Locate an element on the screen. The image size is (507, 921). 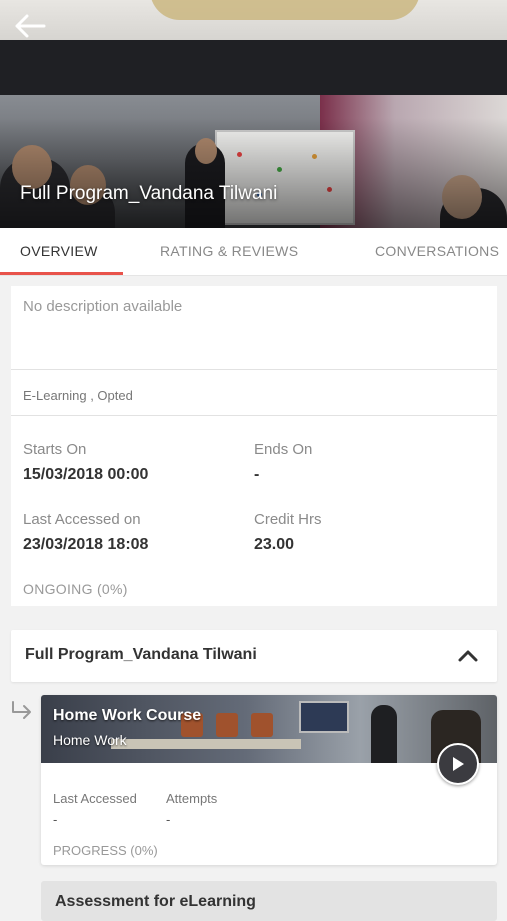
tab-conversations: CONVERSATIONS is located at coordinates (437, 252).